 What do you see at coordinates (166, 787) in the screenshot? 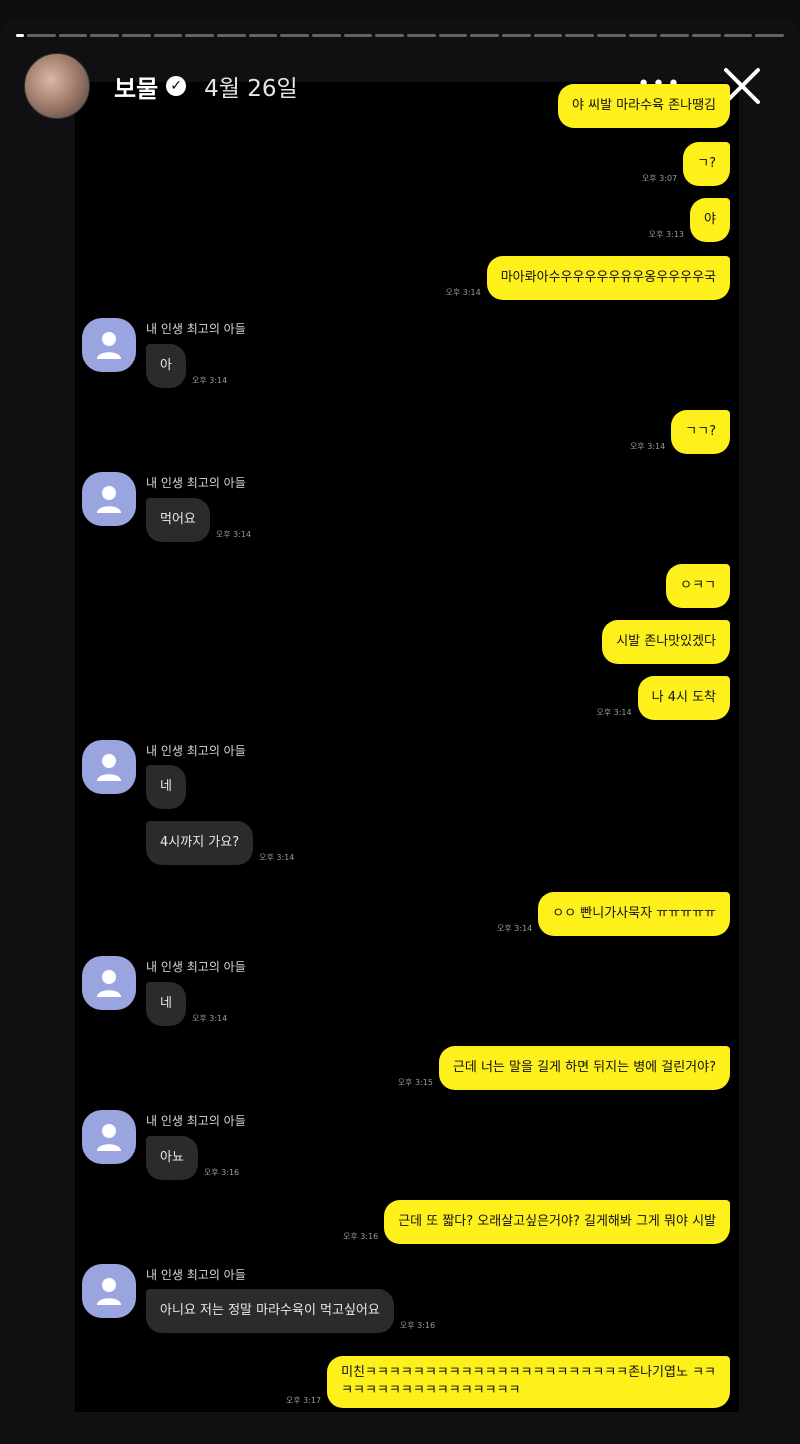
I see `message-row-them: 네` at bounding box center [166, 787].